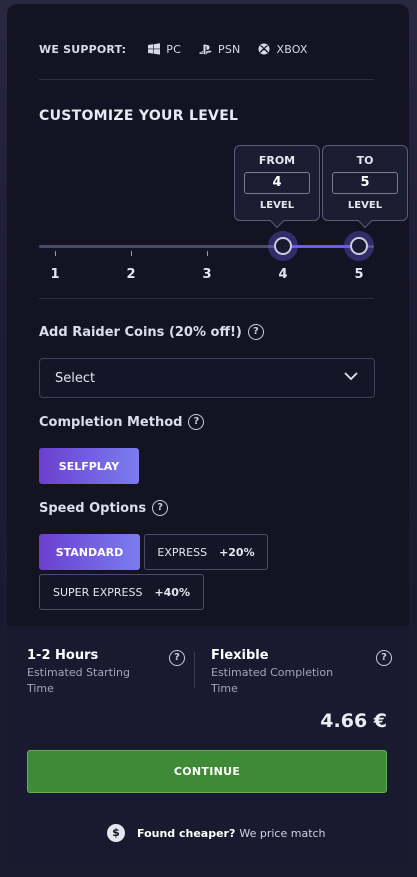  Describe the element at coordinates (207, 378) in the screenshot. I see `raider-coins-select: Select` at that location.